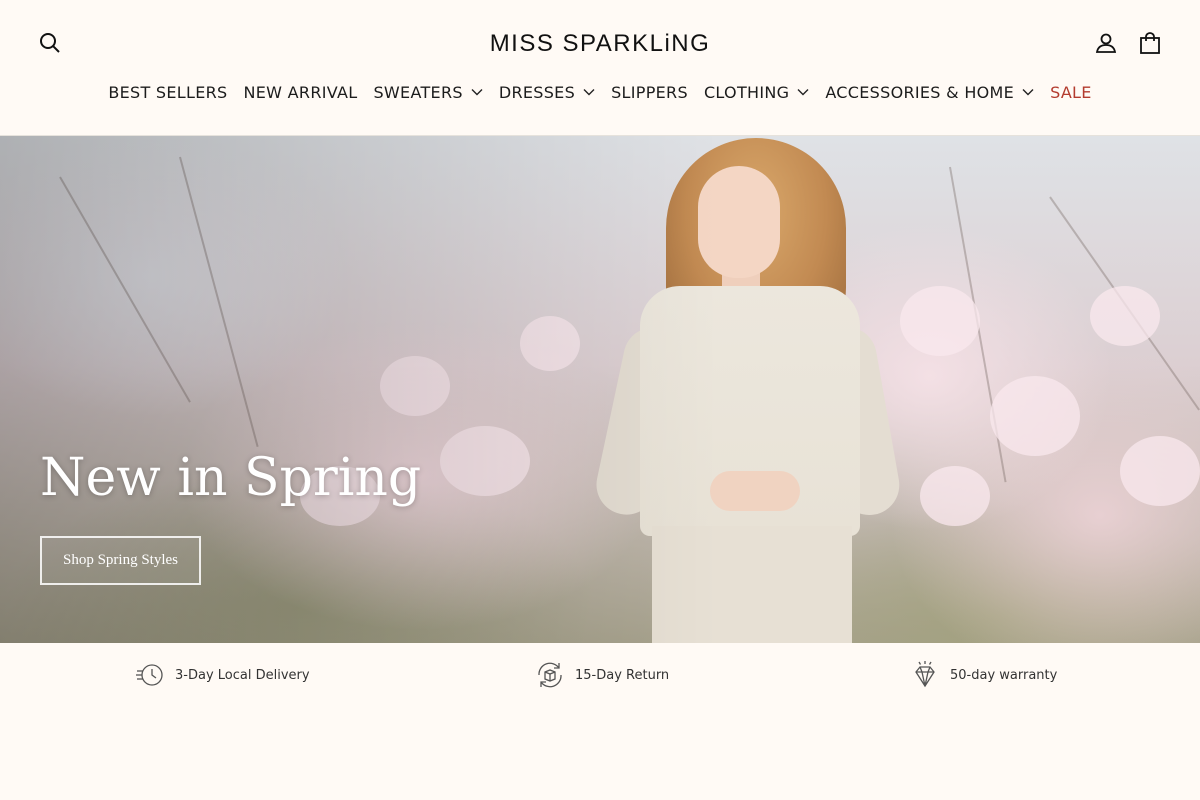  Describe the element at coordinates (242, 675) in the screenshot. I see `feature-label: 3-Day Local Delivery` at that location.